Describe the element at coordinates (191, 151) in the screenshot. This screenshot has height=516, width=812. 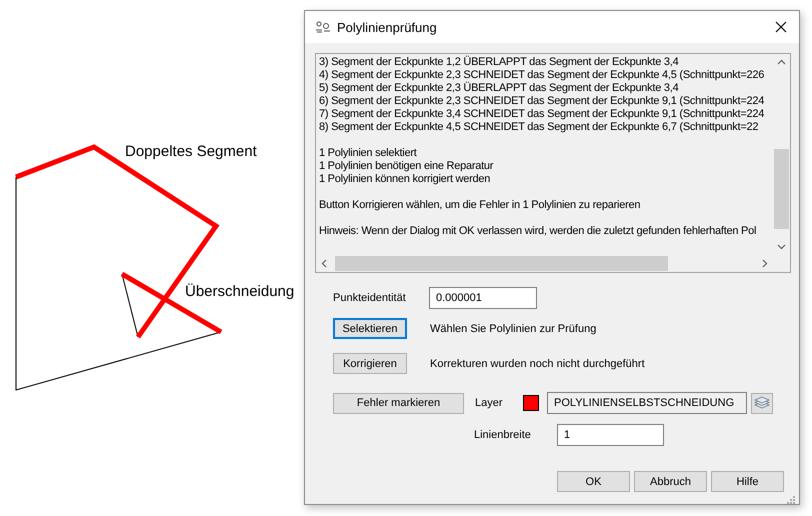
I see `annotation-label: Doppeltes Segment` at that location.